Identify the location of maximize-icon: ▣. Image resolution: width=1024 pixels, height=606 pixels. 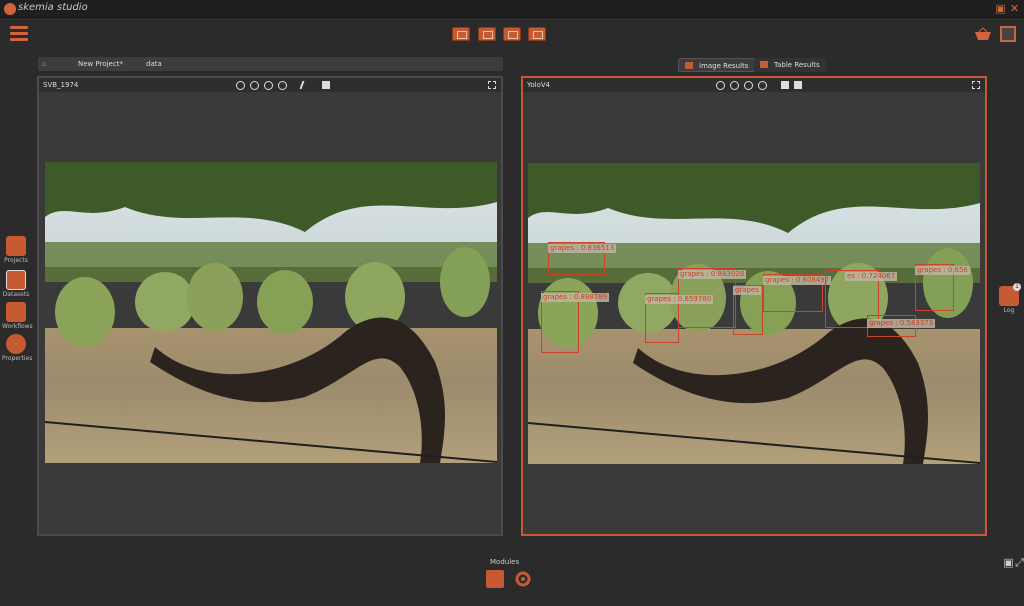
(1000, 8).